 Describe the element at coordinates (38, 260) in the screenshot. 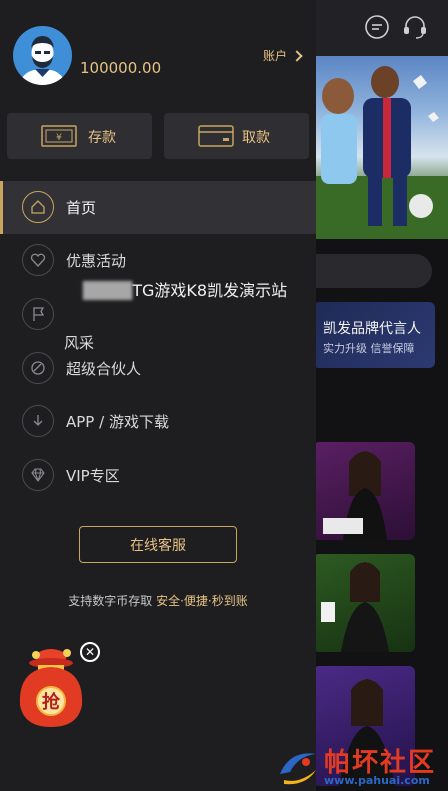

I see `heart-icon` at that location.